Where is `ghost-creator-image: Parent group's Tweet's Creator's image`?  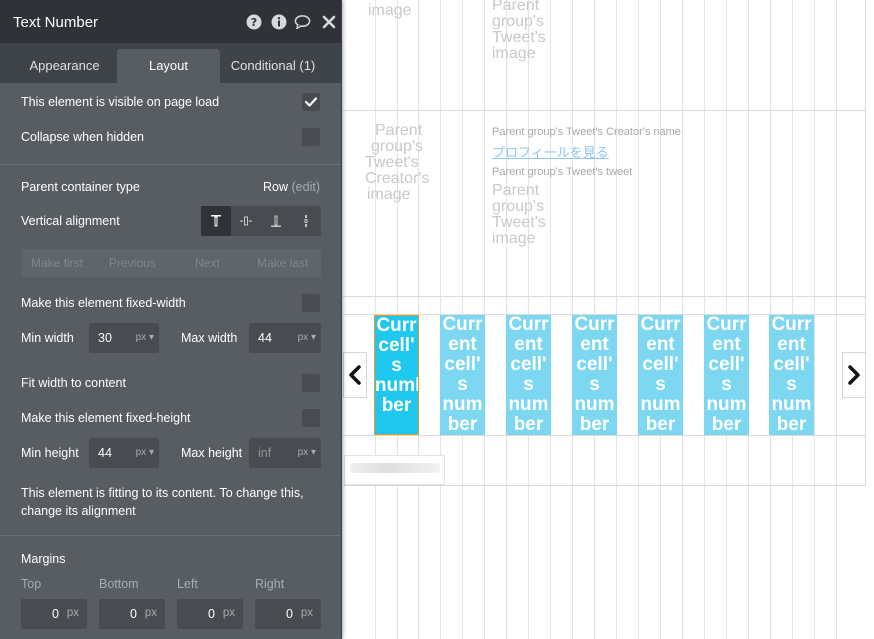
ghost-creator-image: Parent group's Tweet's Creator's image is located at coordinates (405, 163).